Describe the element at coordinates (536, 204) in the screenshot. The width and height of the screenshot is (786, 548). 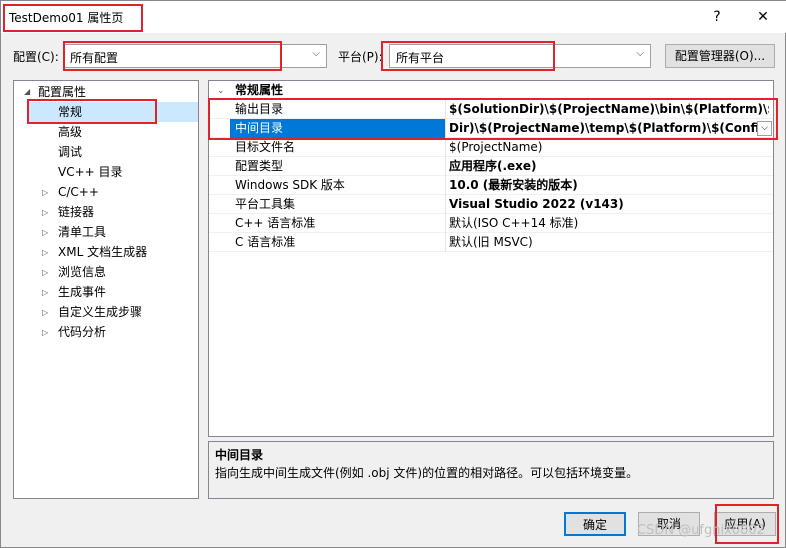
I see `property-value: Visual Studio 2022 (v143)` at that location.